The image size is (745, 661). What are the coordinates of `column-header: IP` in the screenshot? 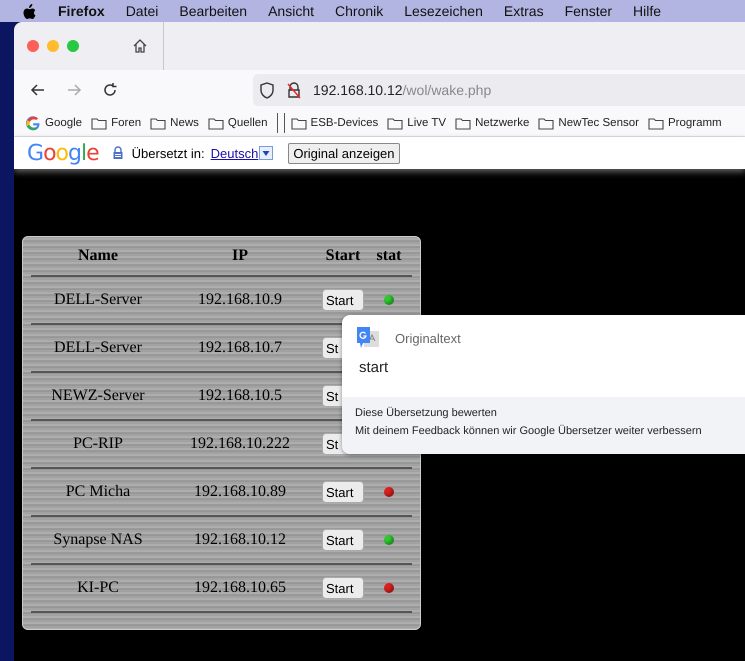 It's located at (240, 256).